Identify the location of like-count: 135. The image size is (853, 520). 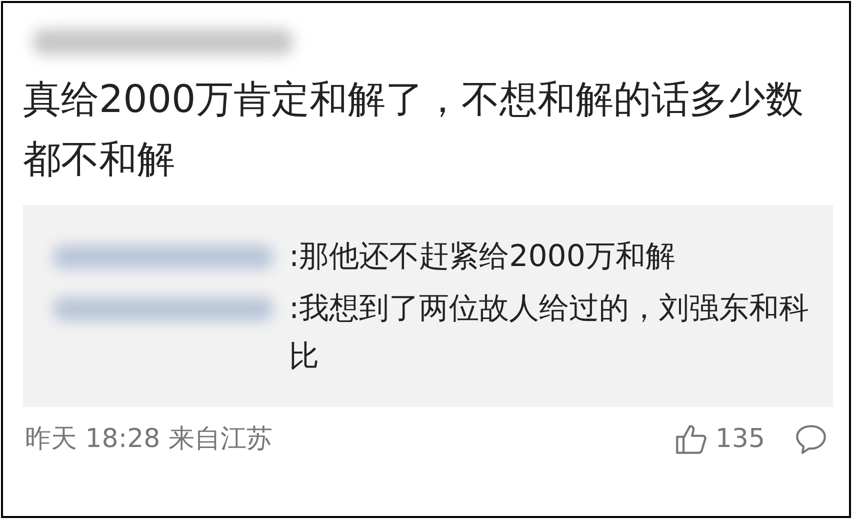
(740, 439).